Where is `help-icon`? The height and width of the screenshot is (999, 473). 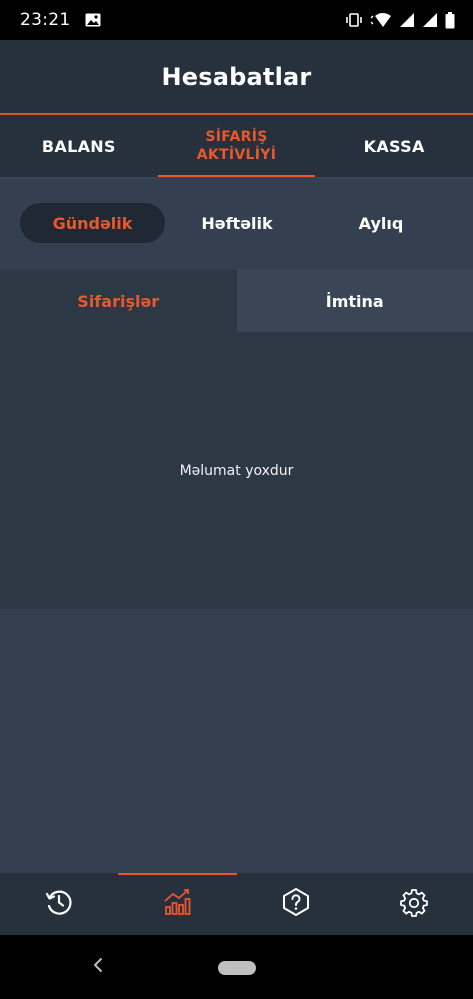 help-icon is located at coordinates (296, 904).